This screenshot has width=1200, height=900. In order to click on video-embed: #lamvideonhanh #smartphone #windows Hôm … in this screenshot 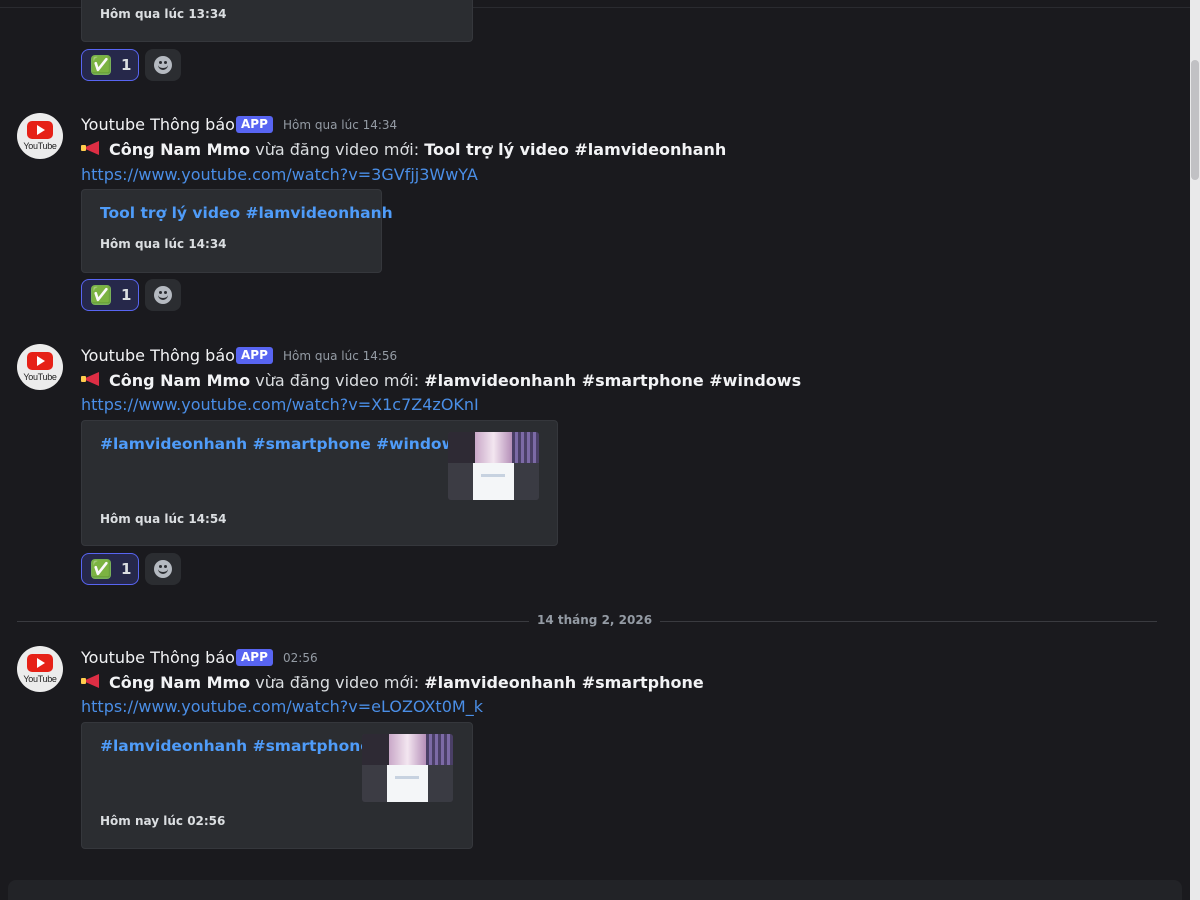, I will do `click(319, 483)`.